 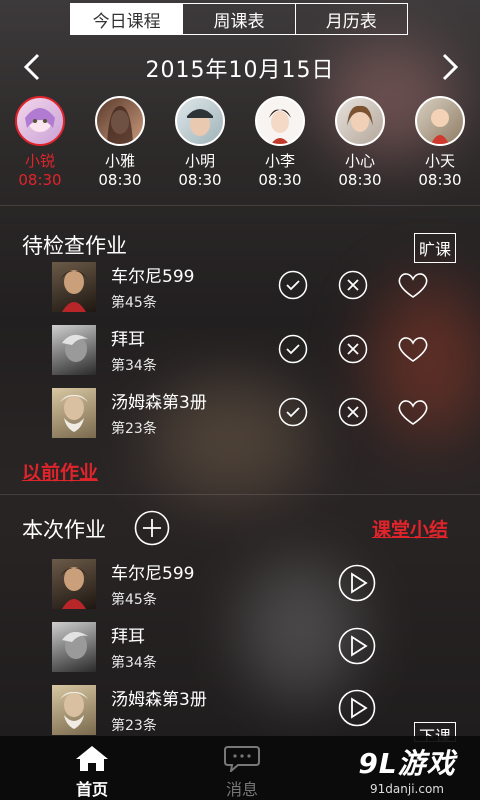 I want to click on chevron-right-icon, so click(x=449, y=67).